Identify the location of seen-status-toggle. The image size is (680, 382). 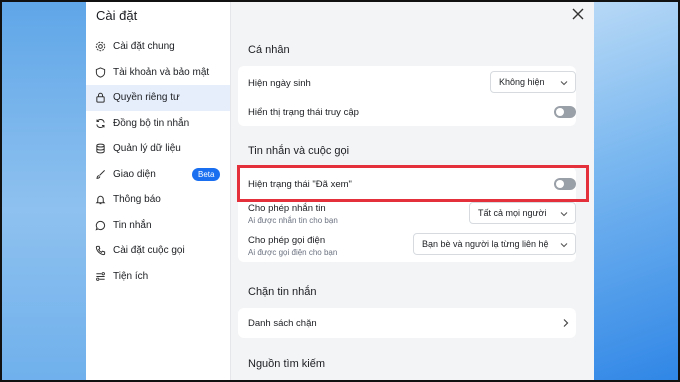
(565, 184).